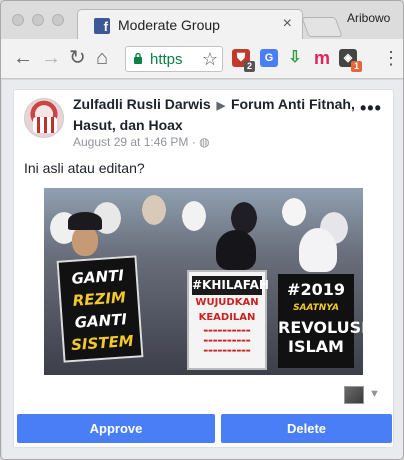 The height and width of the screenshot is (460, 404). Describe the element at coordinates (249, 66) in the screenshot. I see `extension-badge: 2` at that location.